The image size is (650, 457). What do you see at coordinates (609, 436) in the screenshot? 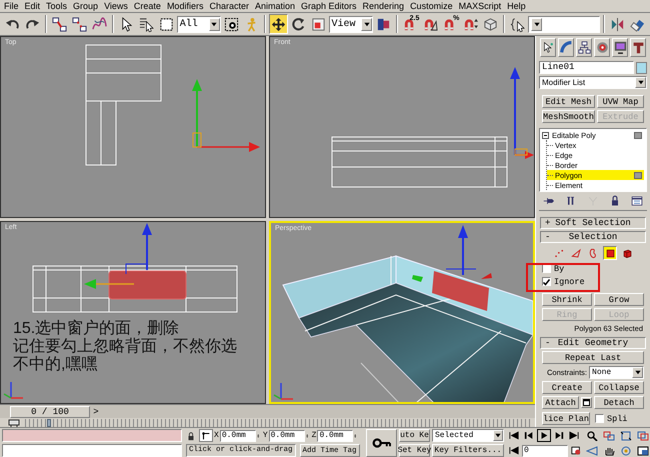
I see `zoom-all-button` at bounding box center [609, 436].